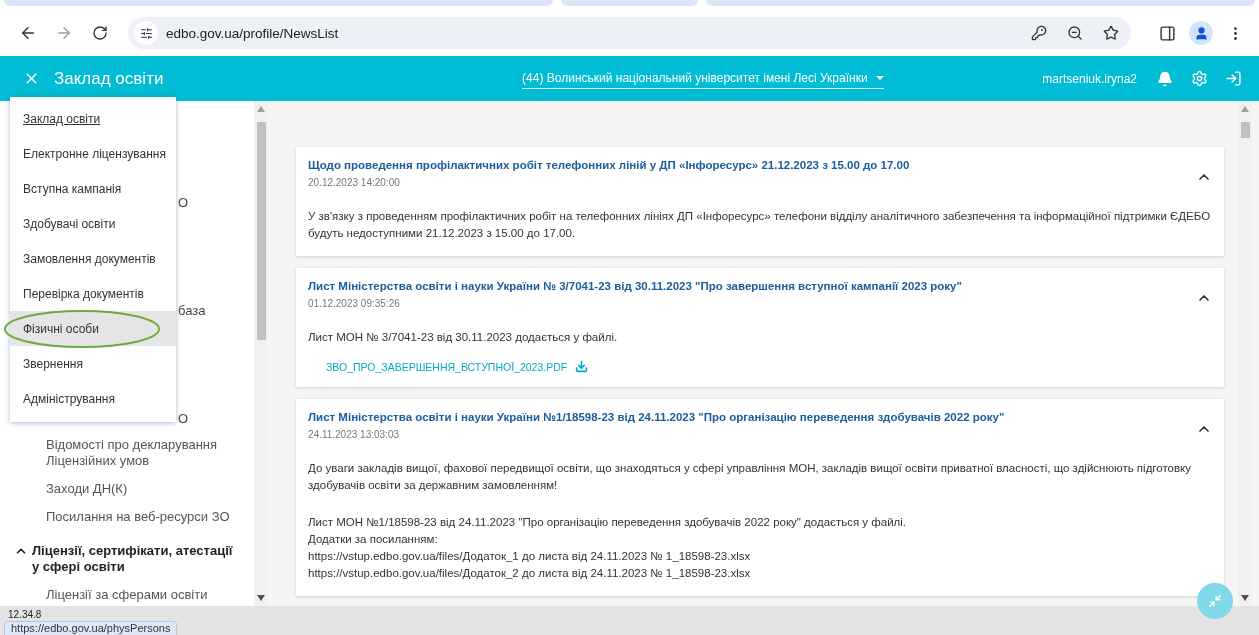 The height and width of the screenshot is (635, 1259). Describe the element at coordinates (192, 310) in the screenshot. I see `sidebar-item-fragment: база` at that location.